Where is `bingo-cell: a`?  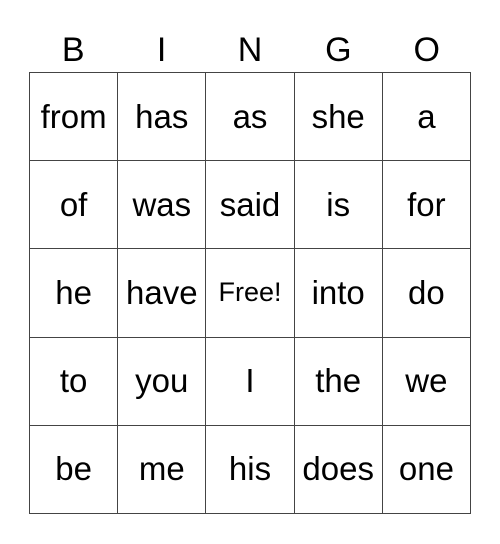 bingo-cell: a is located at coordinates (426, 117).